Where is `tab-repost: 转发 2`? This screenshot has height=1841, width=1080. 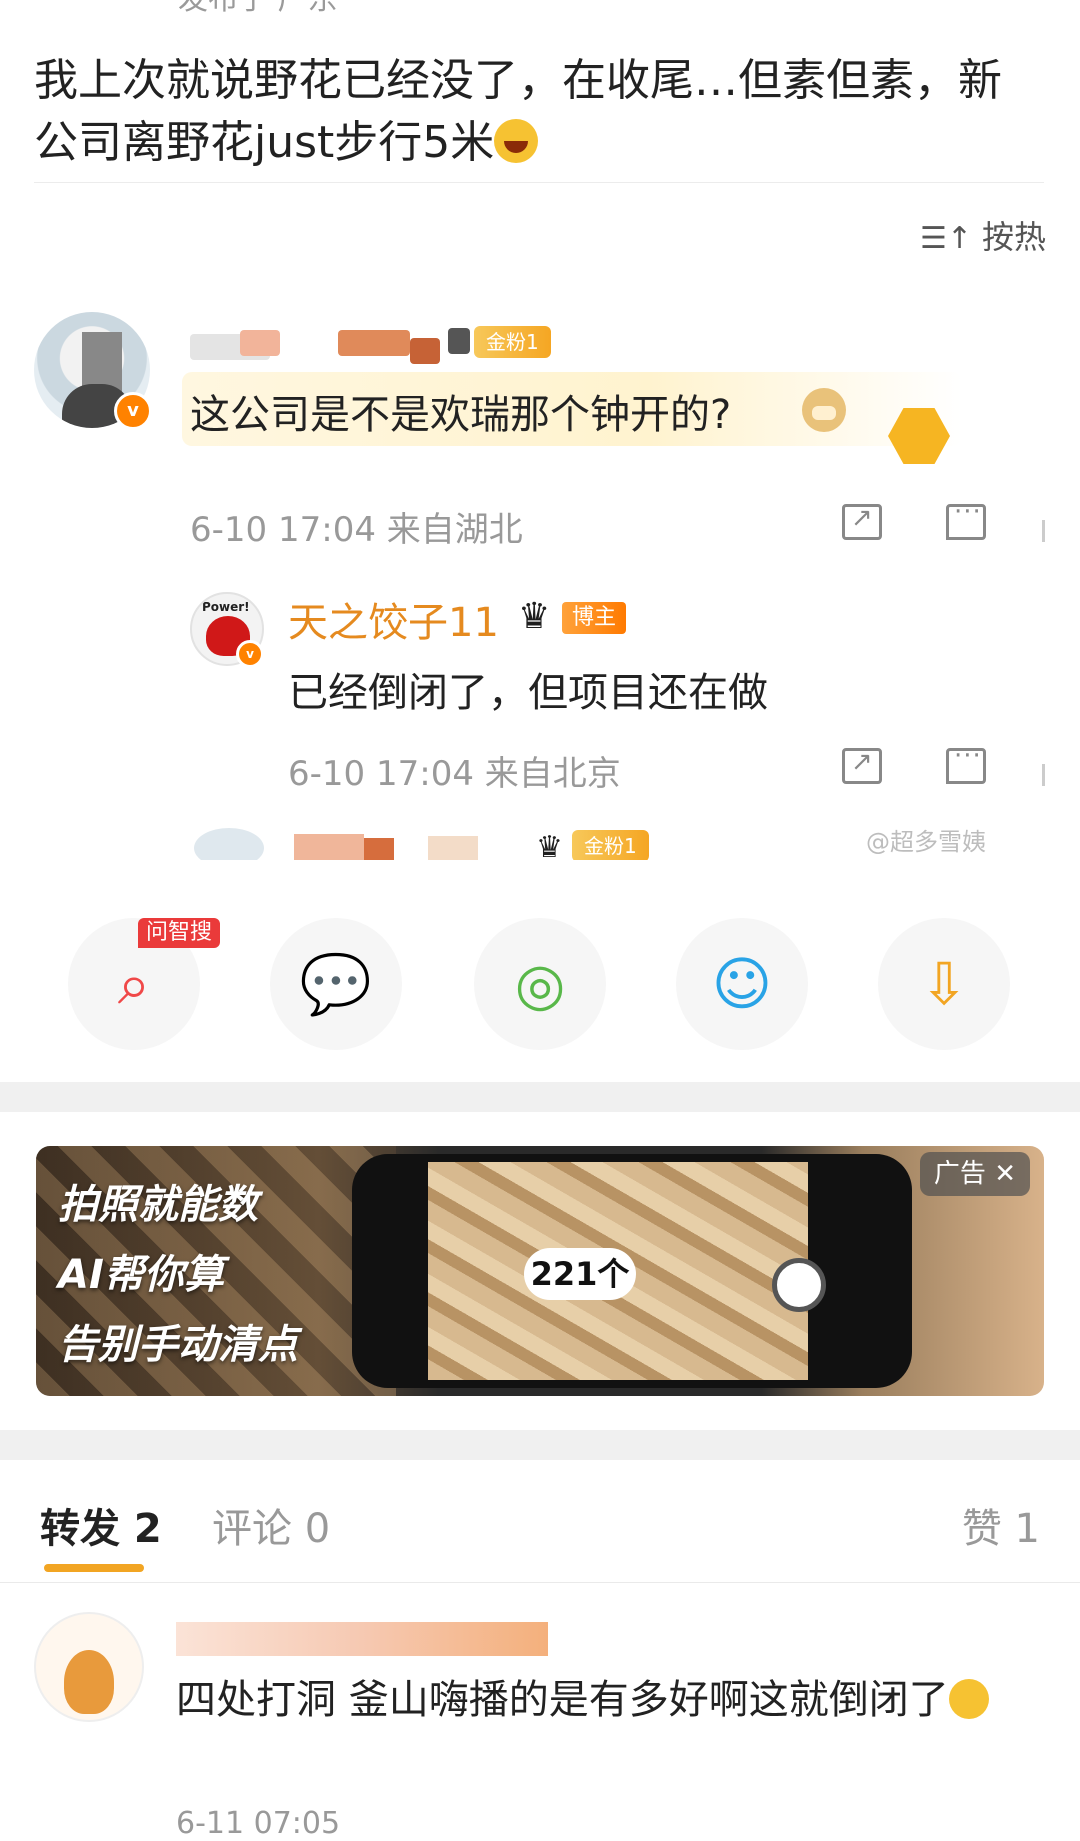 tab-repost: 转发 2 is located at coordinates (101, 1525).